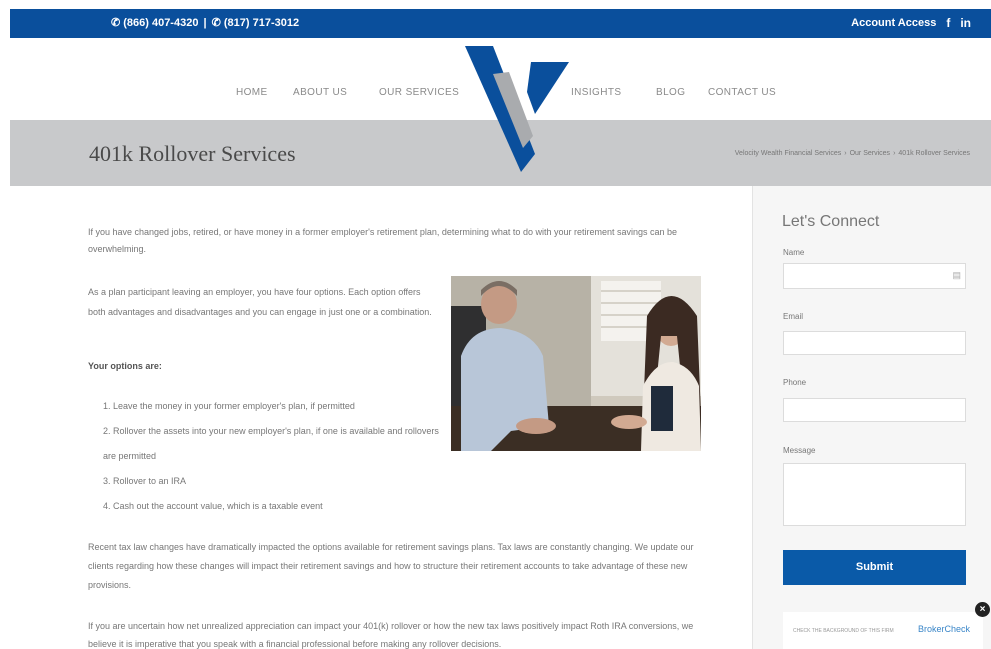 The image size is (991, 649). Describe the element at coordinates (965, 23) in the screenshot. I see `linkedin-icon: in` at that location.